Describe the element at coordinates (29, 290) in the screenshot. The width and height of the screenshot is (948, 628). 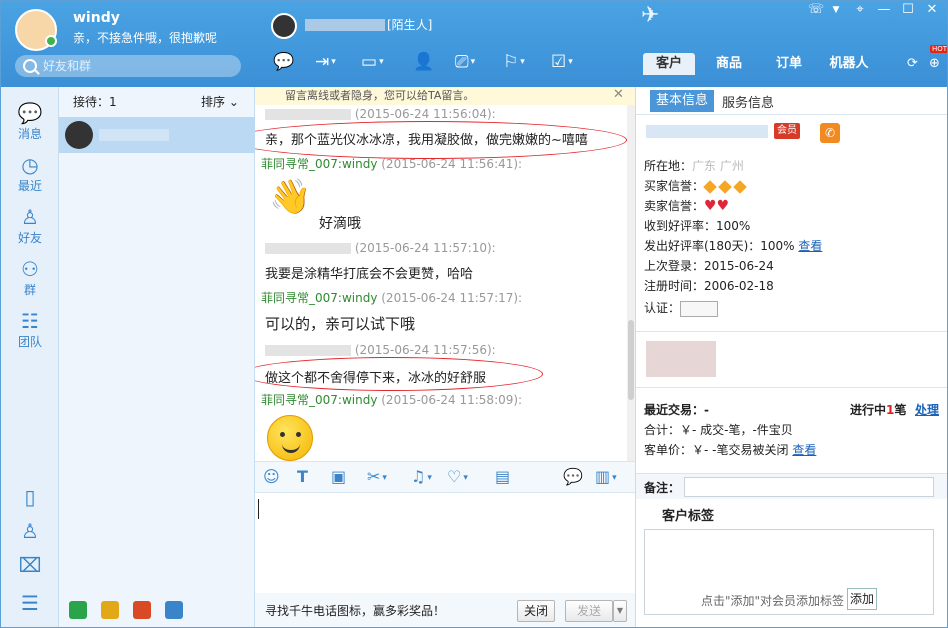
I see `nav-label: 群` at that location.